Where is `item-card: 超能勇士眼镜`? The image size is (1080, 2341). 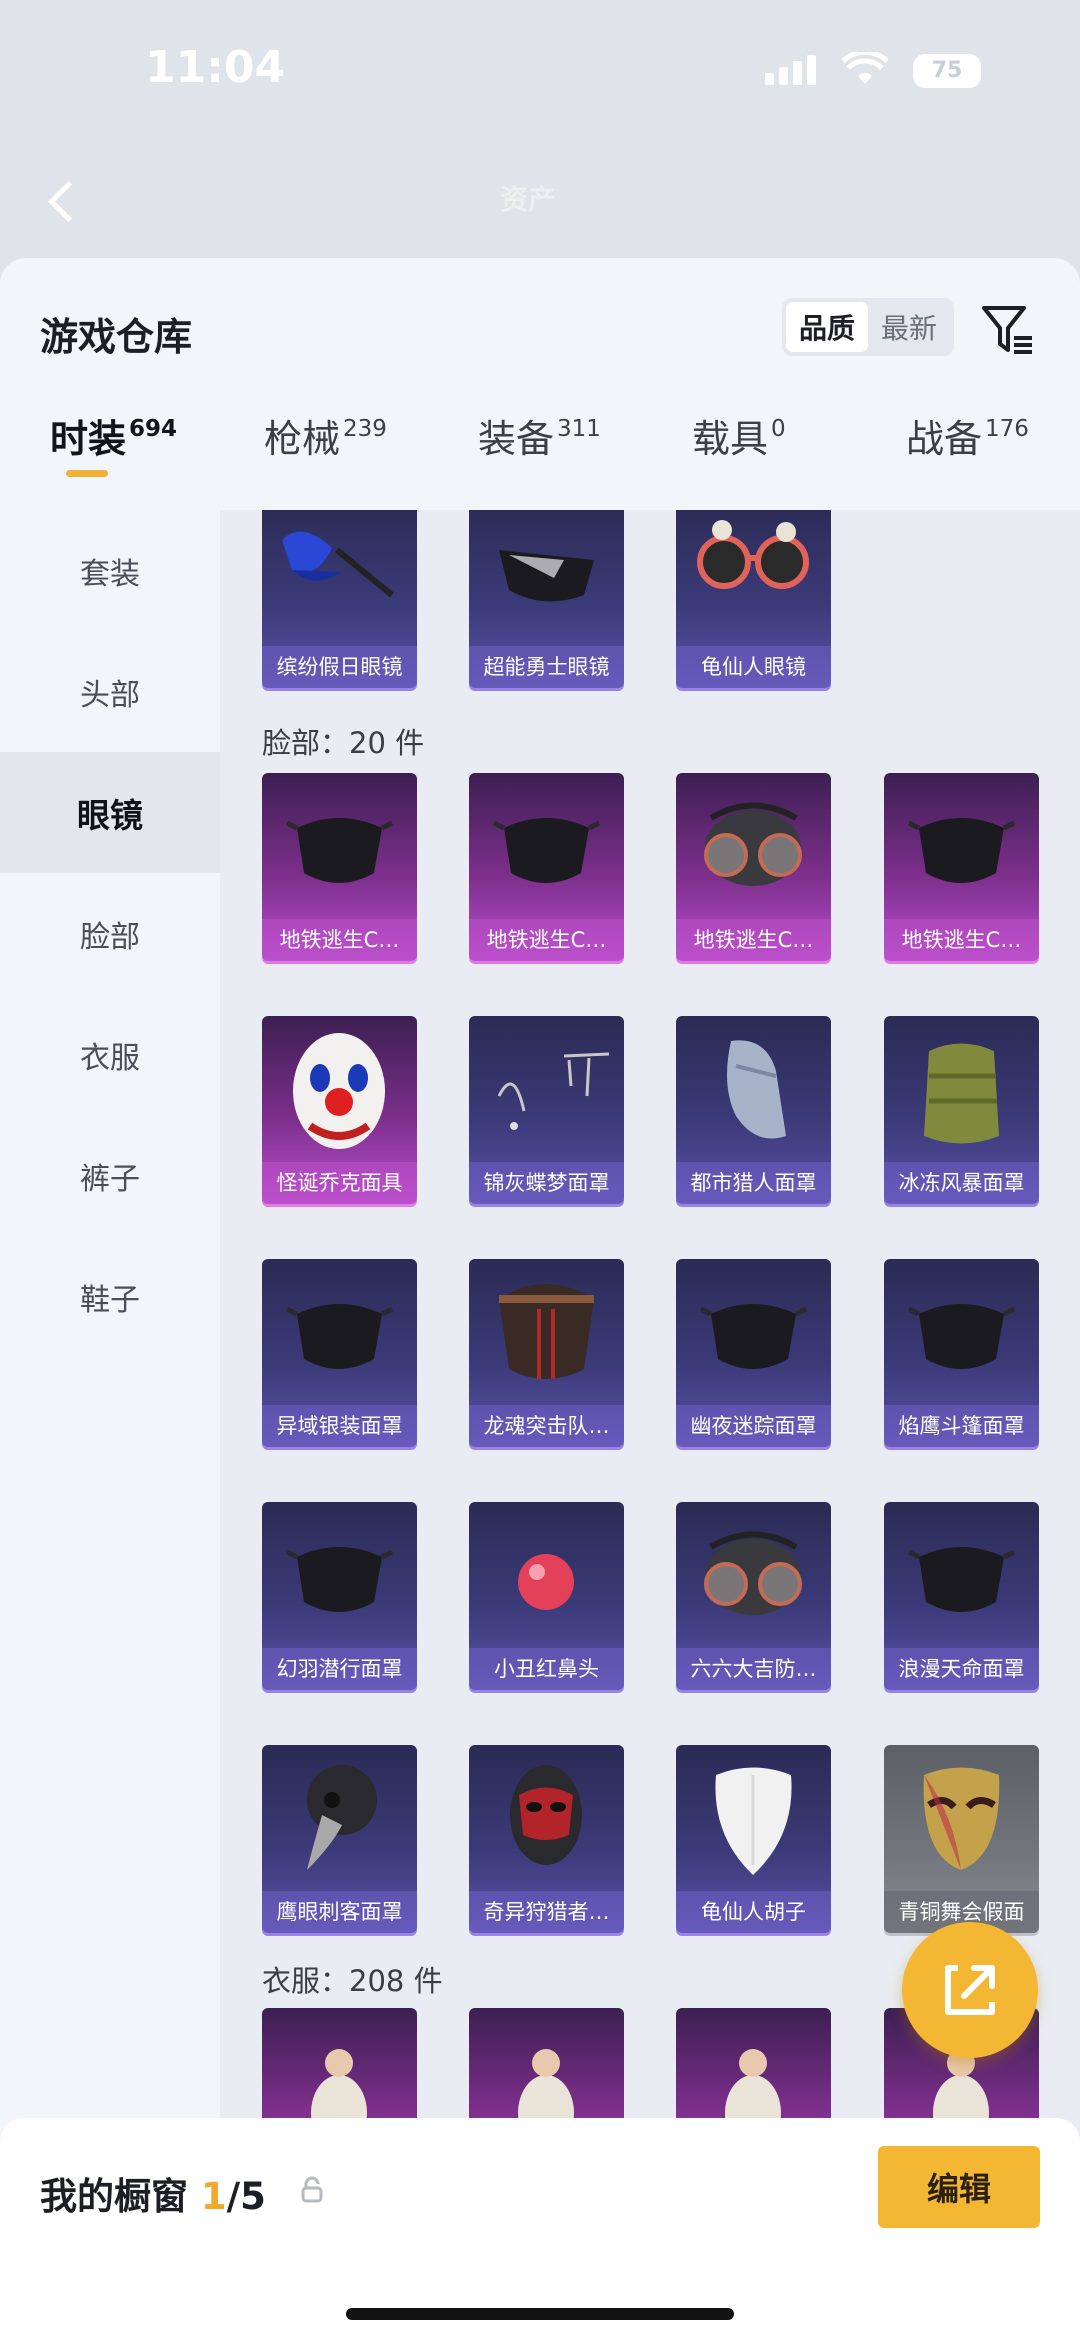
item-card: 超能勇士眼镜 is located at coordinates (546, 599).